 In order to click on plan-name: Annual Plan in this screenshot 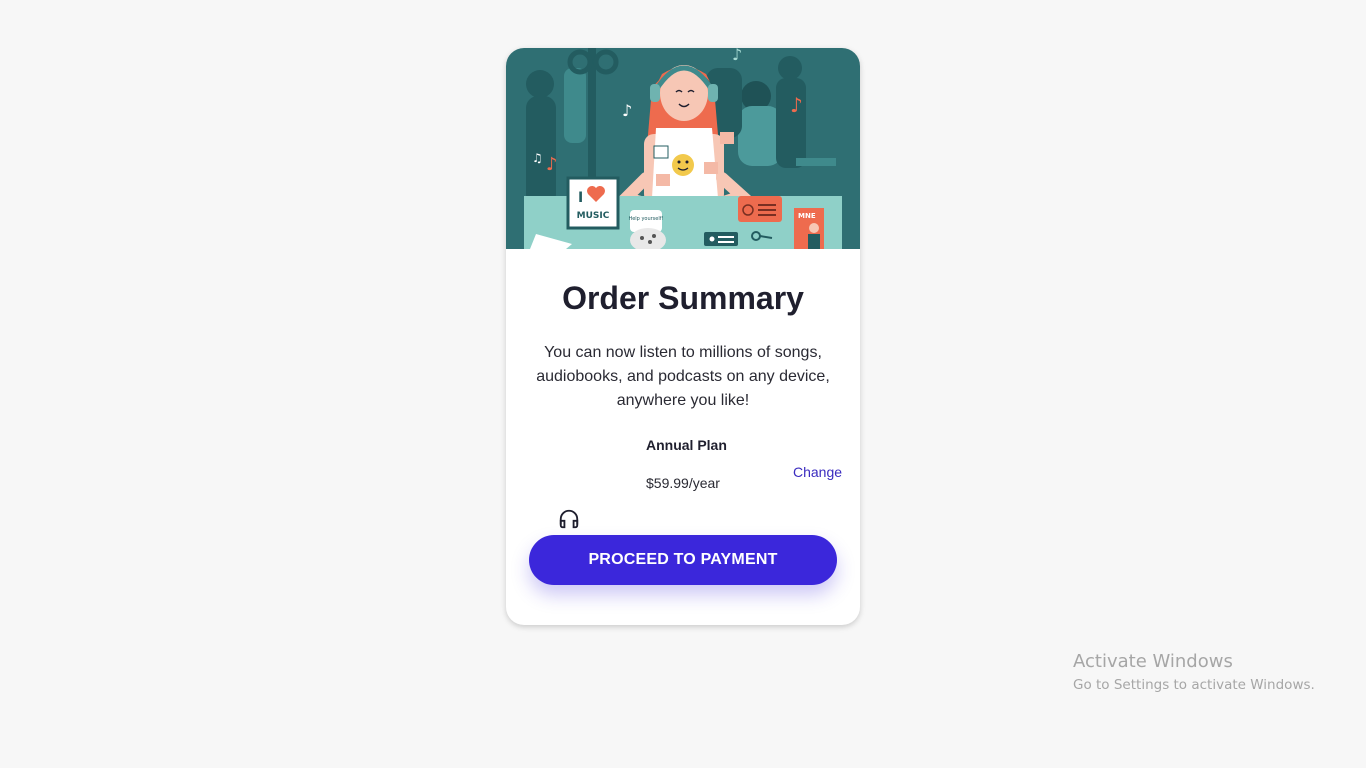, I will do `click(686, 445)`.